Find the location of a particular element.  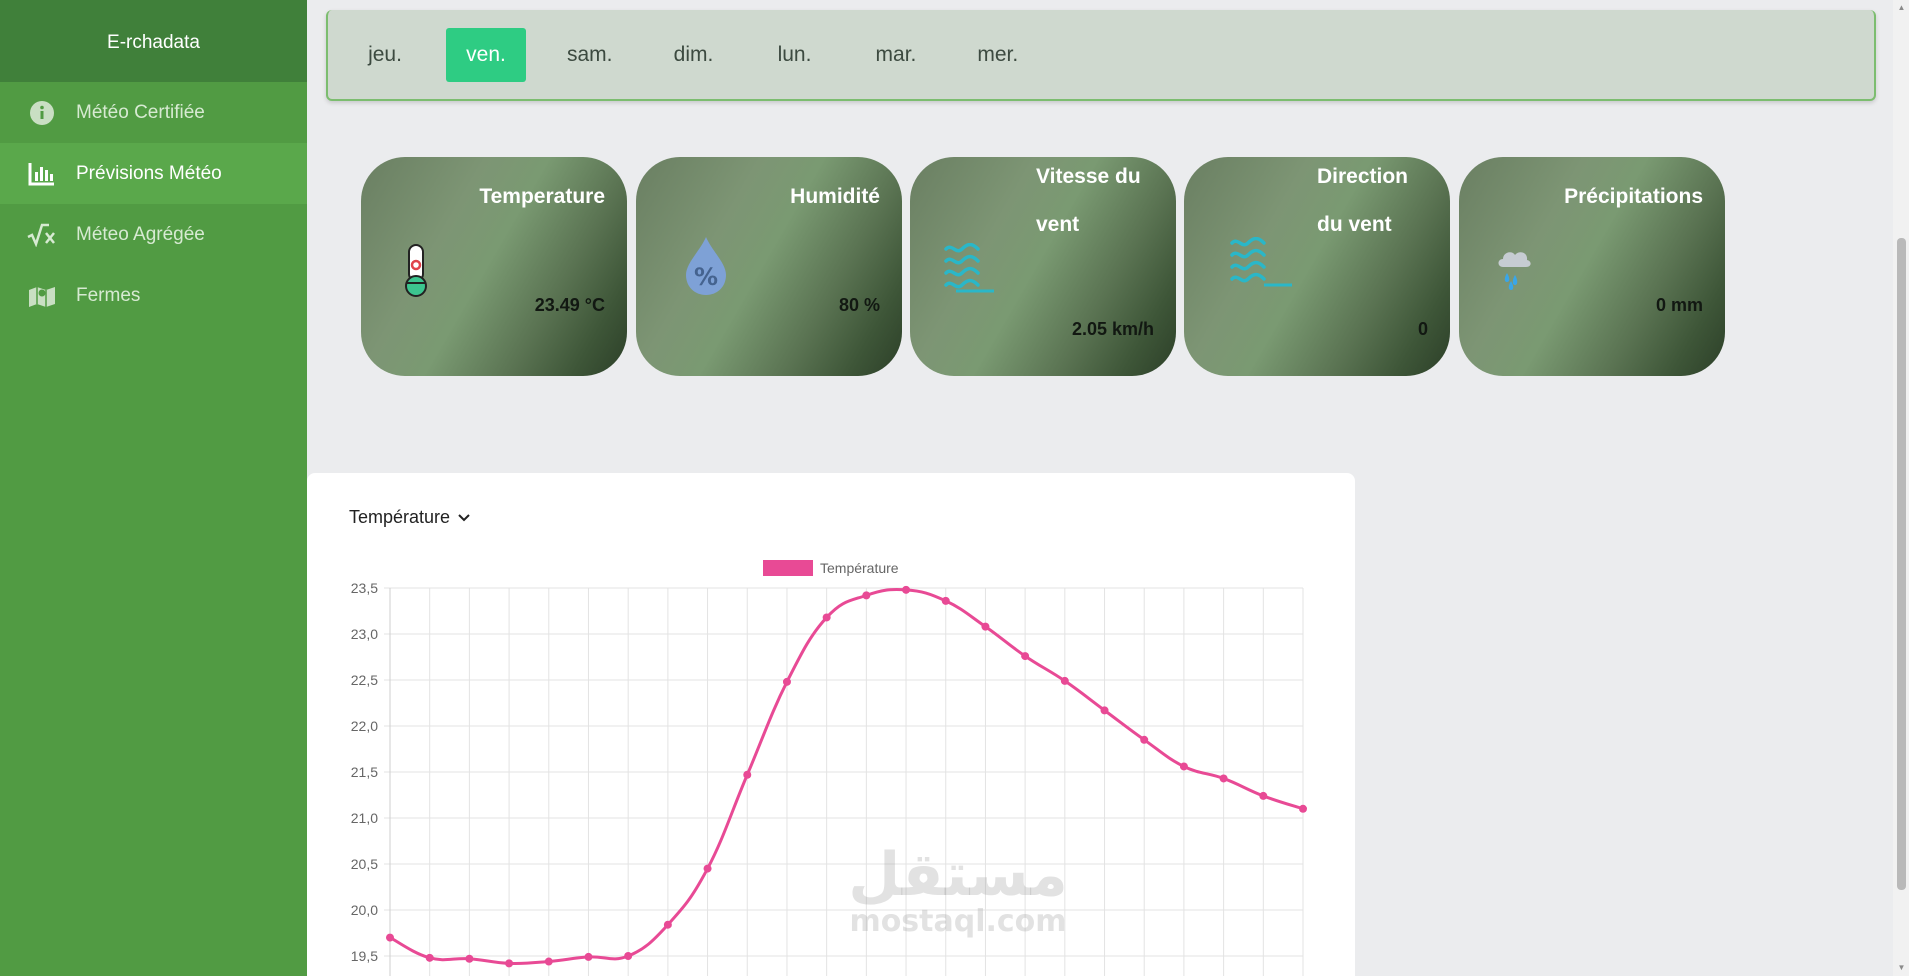

wind-direction-card: Direction du vent 0 is located at coordinates (1317, 266).